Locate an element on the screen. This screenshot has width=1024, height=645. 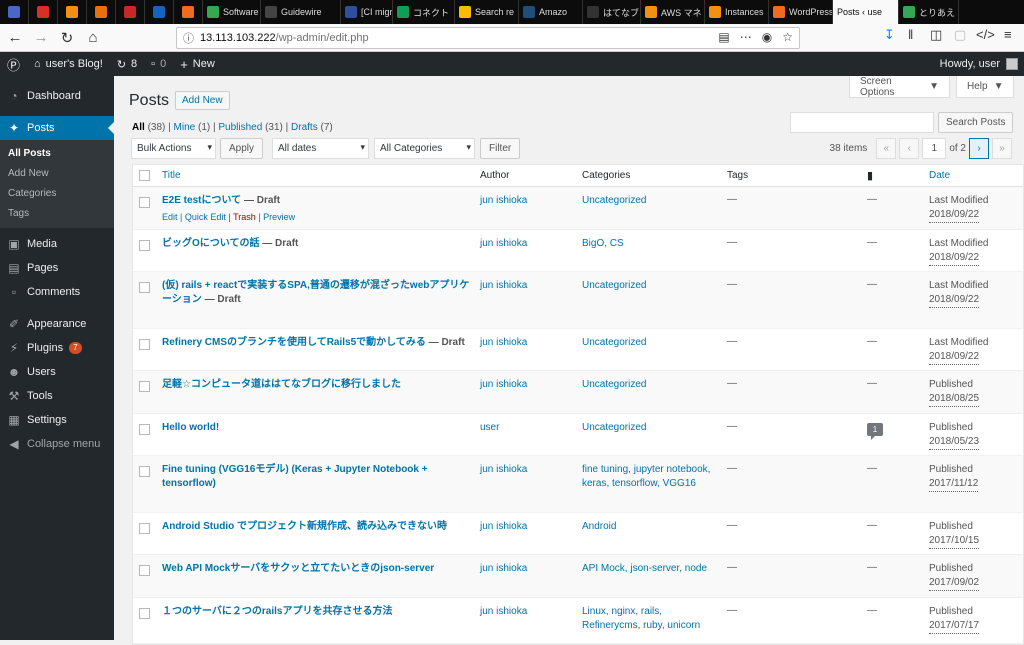
reload-icon: ↻ is located at coordinates (67, 38).